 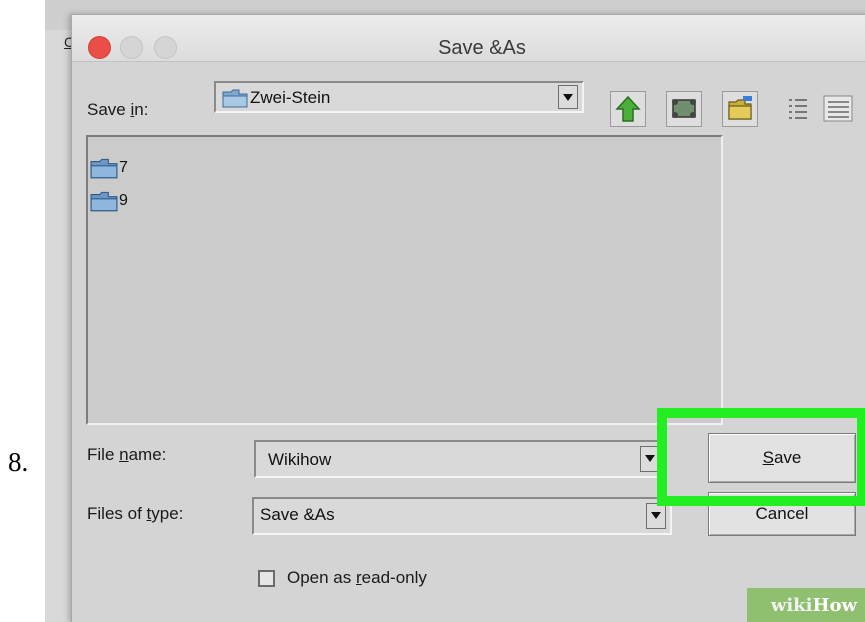 What do you see at coordinates (135, 513) in the screenshot?
I see `files-of-type-label: Files of type:` at bounding box center [135, 513].